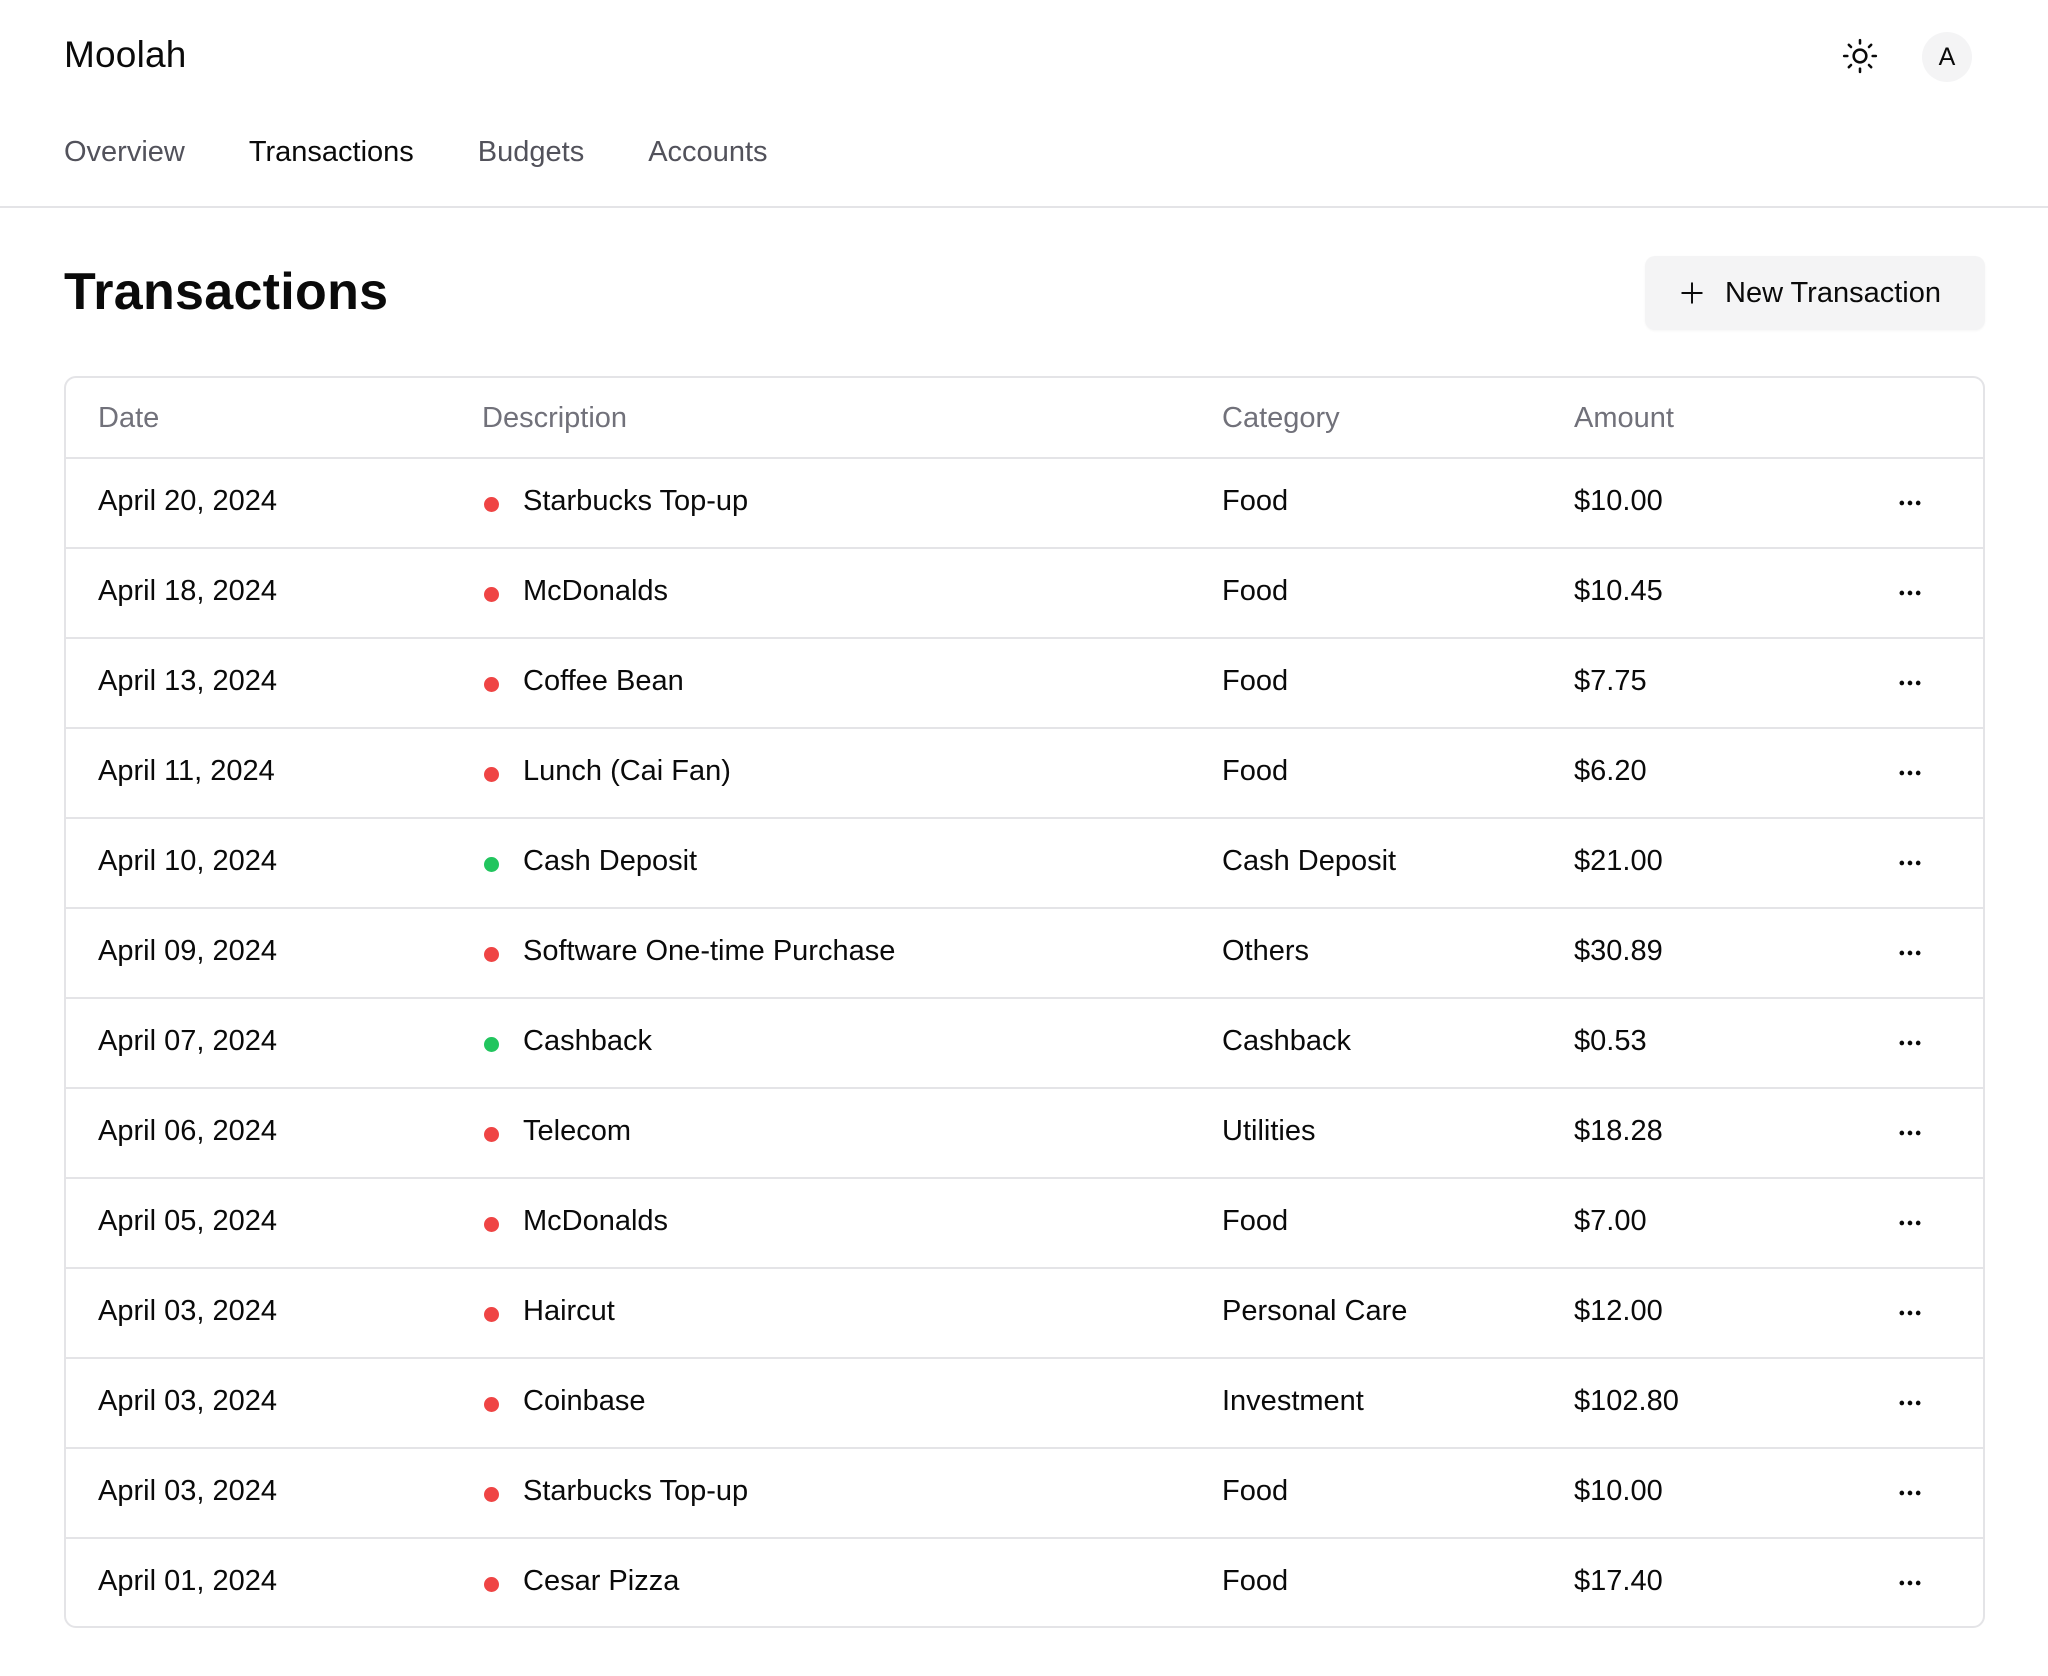 The height and width of the screenshot is (1676, 2048). I want to click on transaction-category: Others, so click(1266, 951).